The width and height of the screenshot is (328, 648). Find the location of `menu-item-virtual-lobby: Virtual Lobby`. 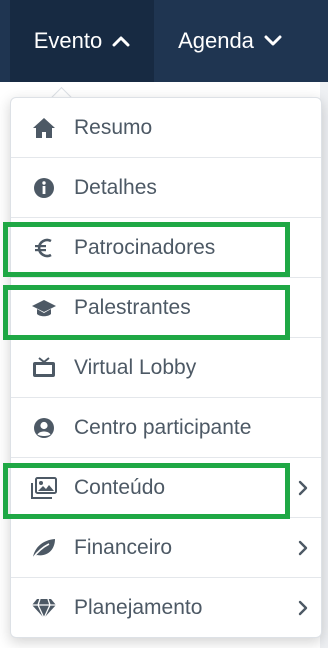

menu-item-virtual-lobby: Virtual Lobby is located at coordinates (166, 368).